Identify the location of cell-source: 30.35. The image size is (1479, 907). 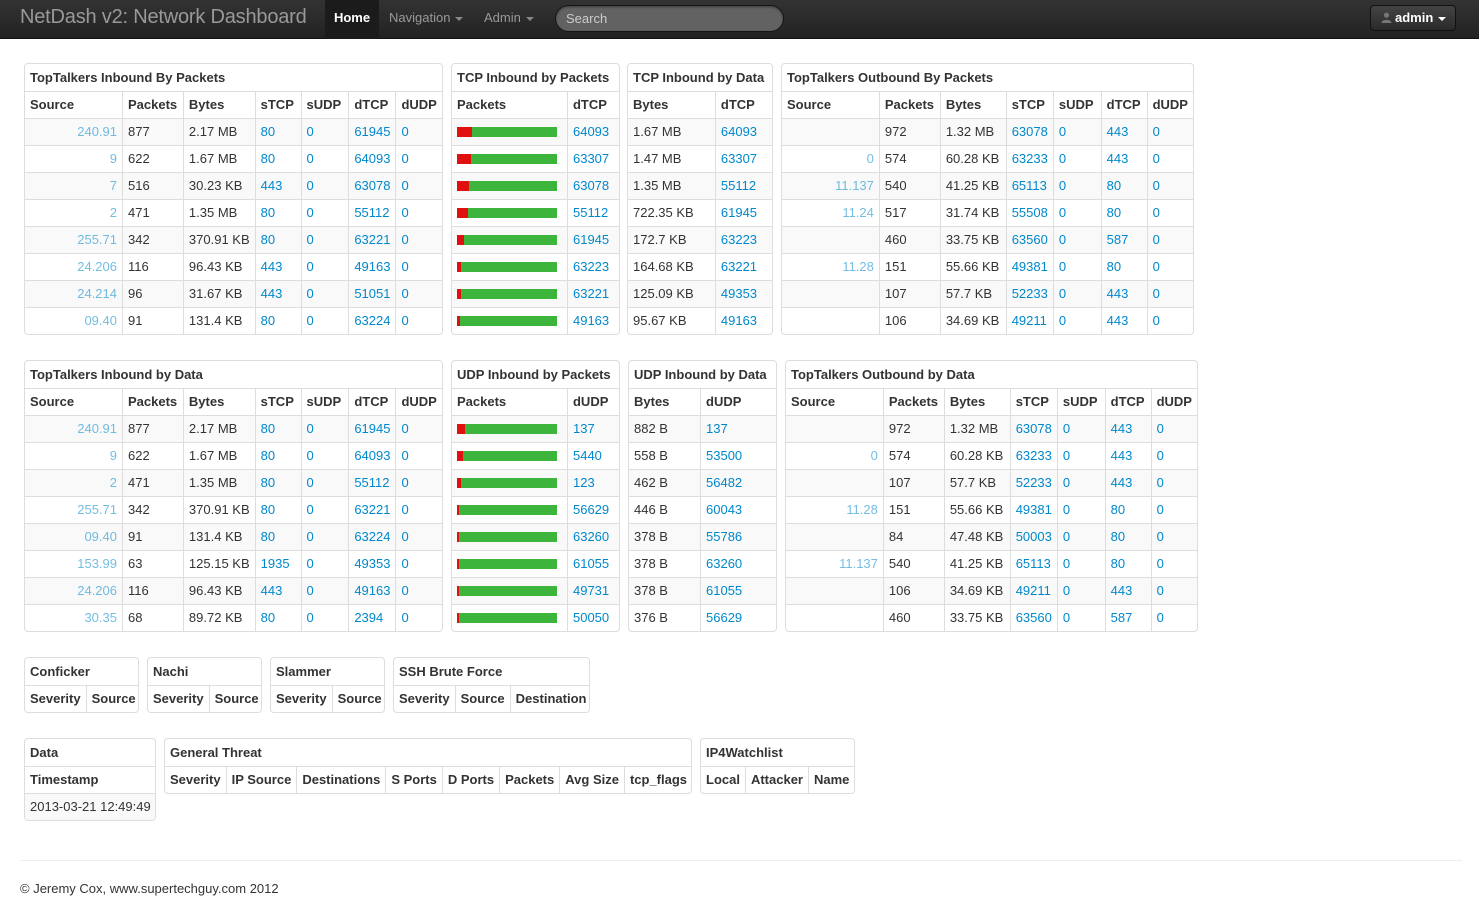
(74, 617).